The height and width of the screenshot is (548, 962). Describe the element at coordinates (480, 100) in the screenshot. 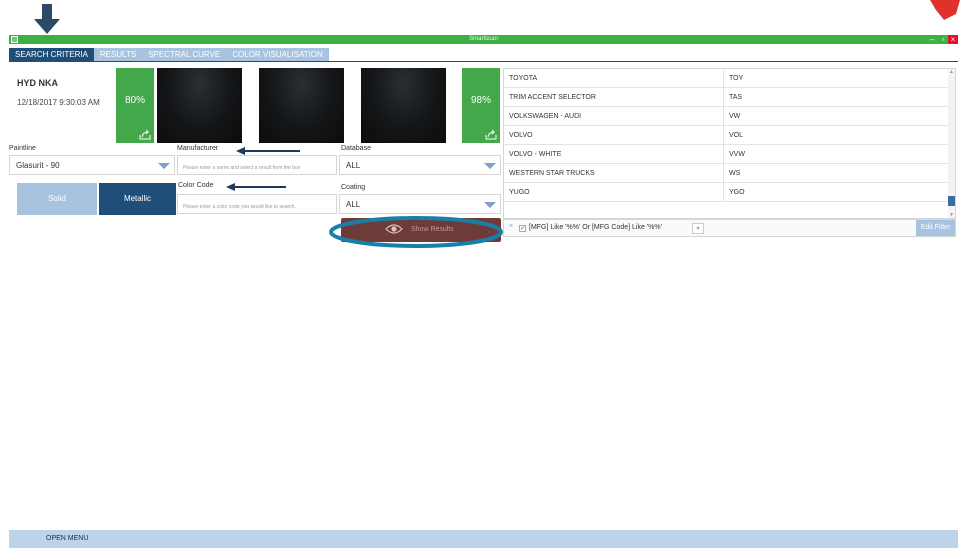

I see `match-percent-right: 98%` at that location.